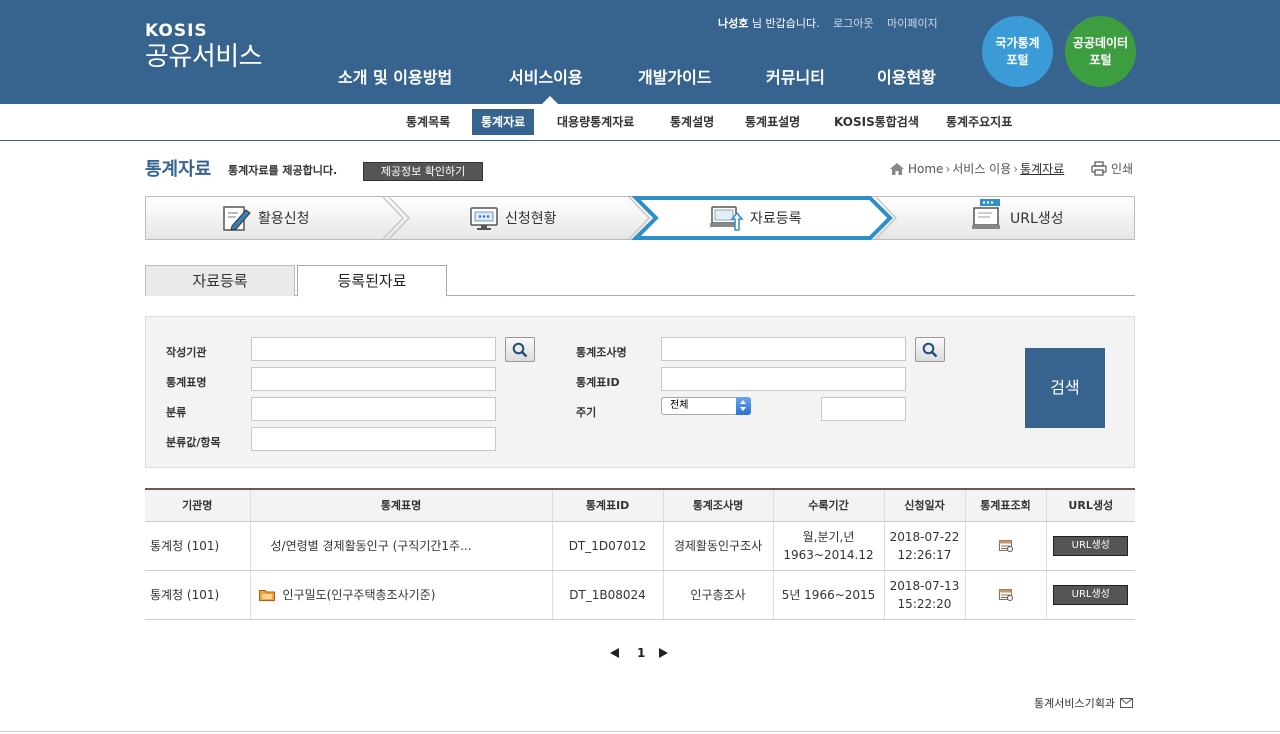 The height and width of the screenshot is (734, 1280). I want to click on step-status-label: 신청현황, so click(531, 219).